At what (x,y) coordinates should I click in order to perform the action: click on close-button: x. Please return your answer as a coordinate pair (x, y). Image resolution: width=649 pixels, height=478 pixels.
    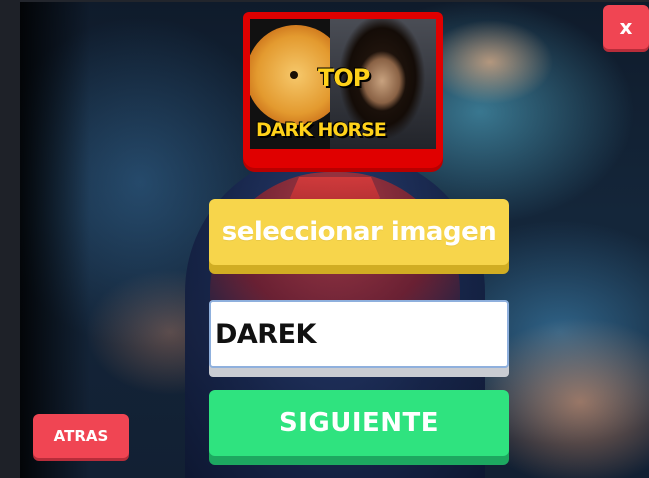
    Looking at the image, I should click on (626, 27).